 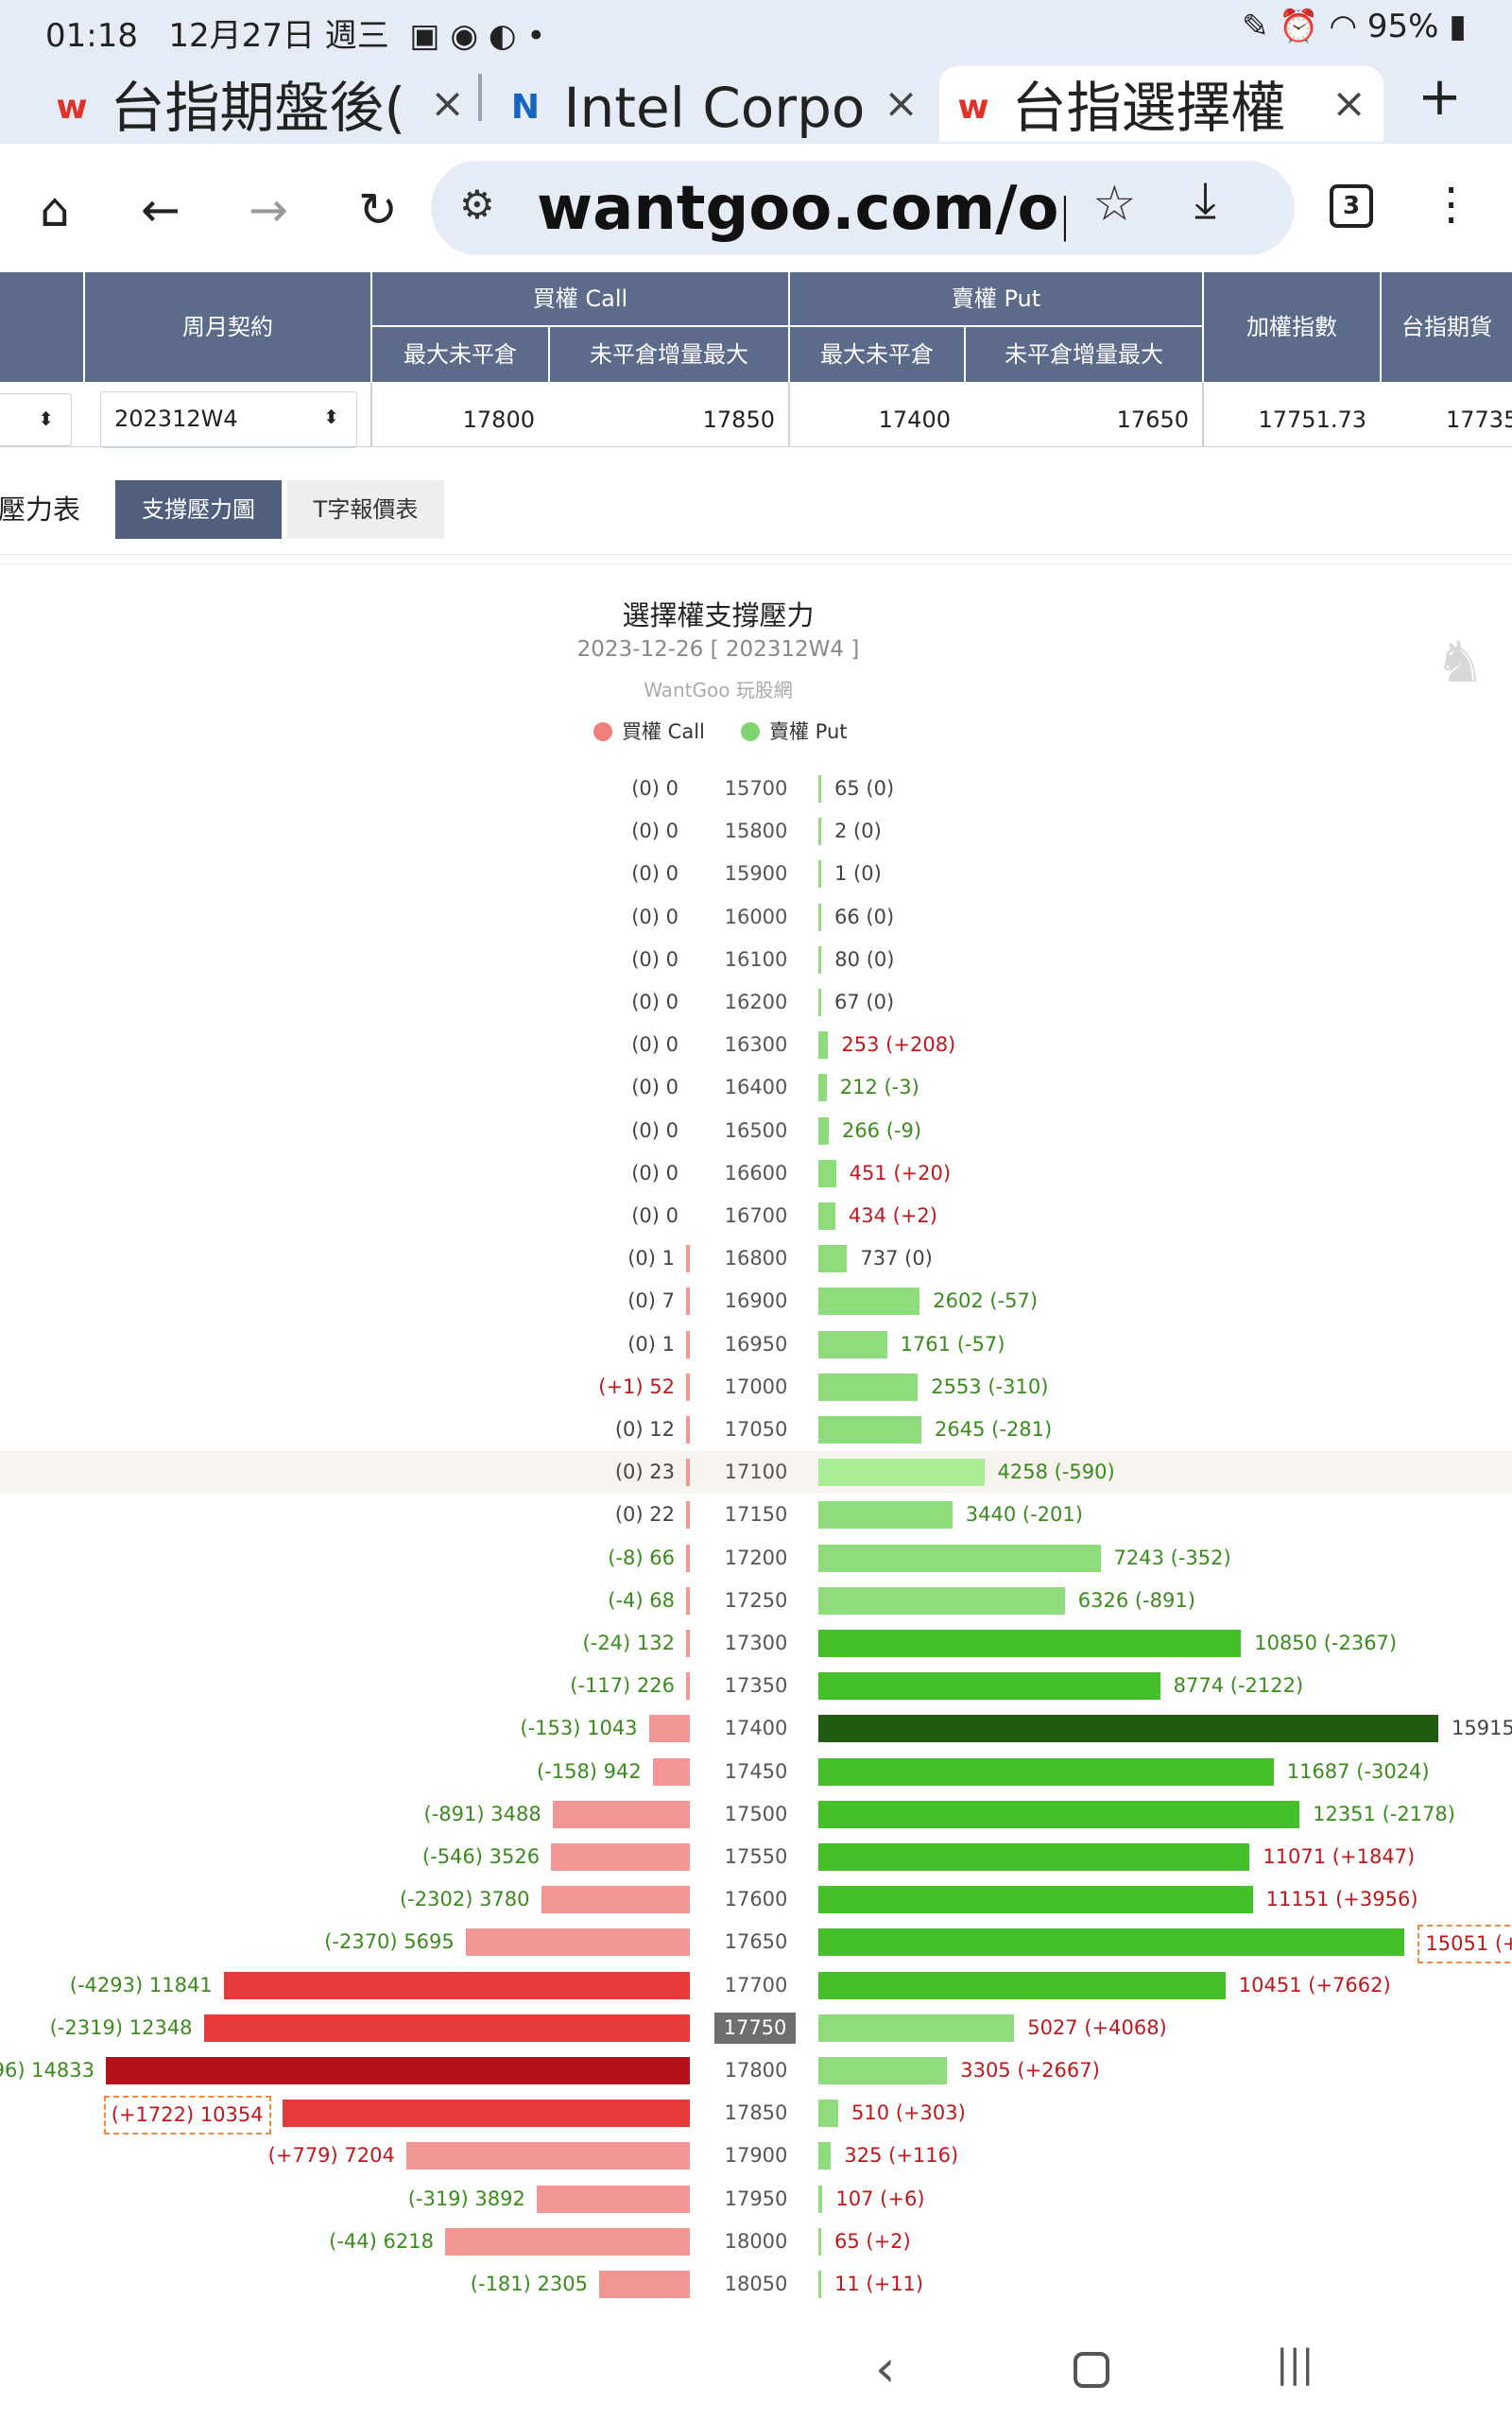 What do you see at coordinates (885, 2368) in the screenshot?
I see `nav-back-icon: ‹` at bounding box center [885, 2368].